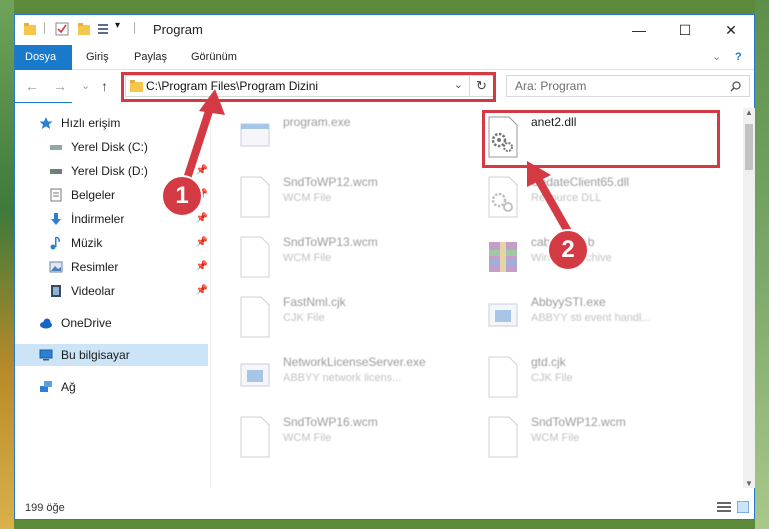 The image size is (769, 529). I want to click on scrollbar-thumb, so click(749, 147).